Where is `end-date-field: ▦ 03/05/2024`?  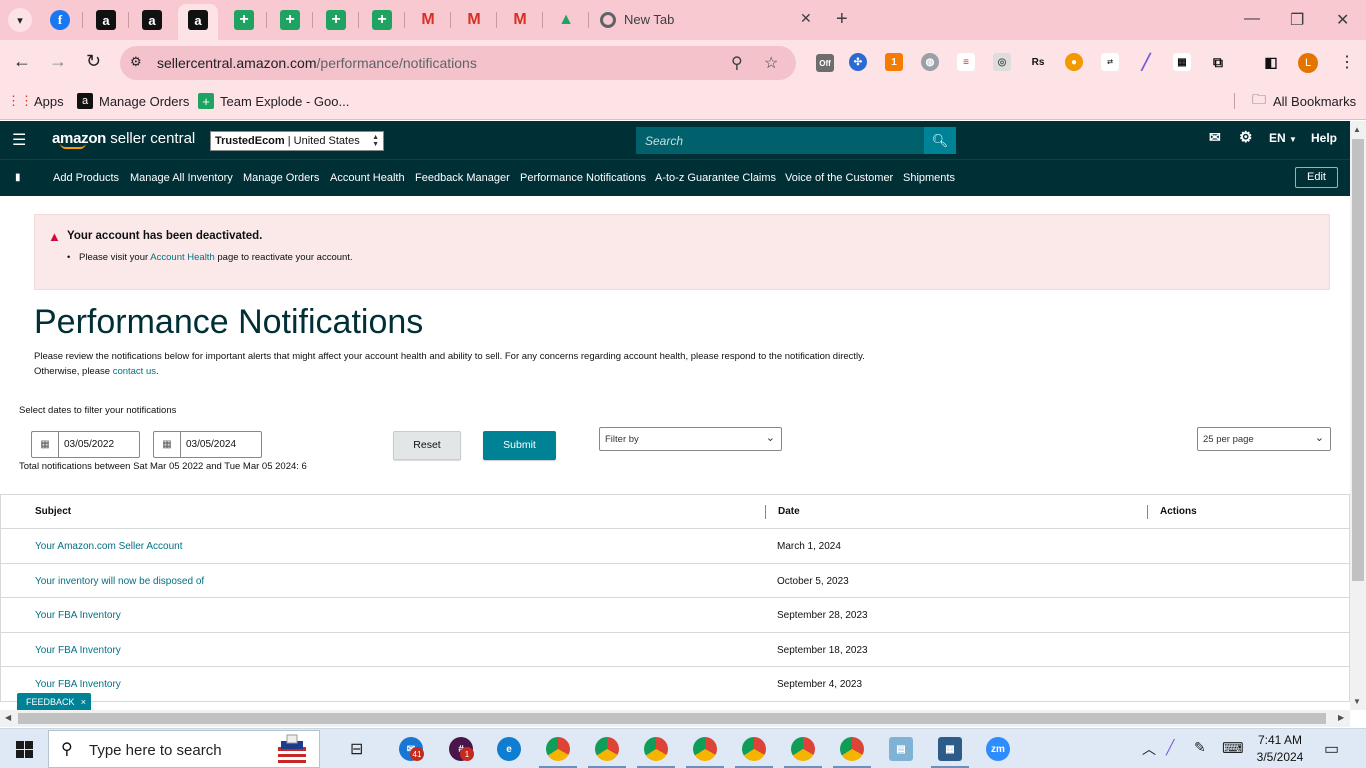 end-date-field: ▦ 03/05/2024 is located at coordinates (207, 444).